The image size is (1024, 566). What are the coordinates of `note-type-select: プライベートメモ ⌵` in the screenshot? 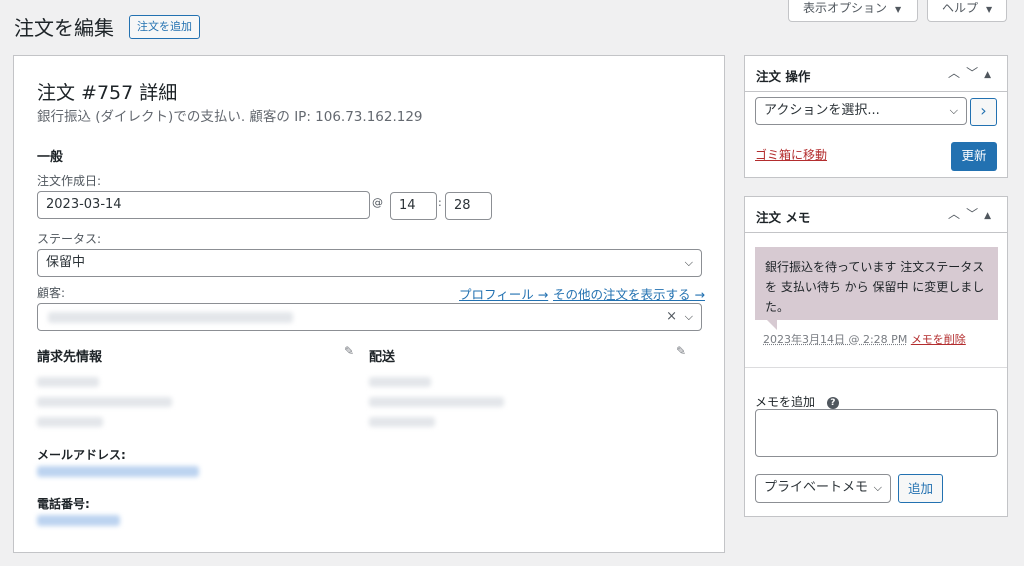 It's located at (823, 488).